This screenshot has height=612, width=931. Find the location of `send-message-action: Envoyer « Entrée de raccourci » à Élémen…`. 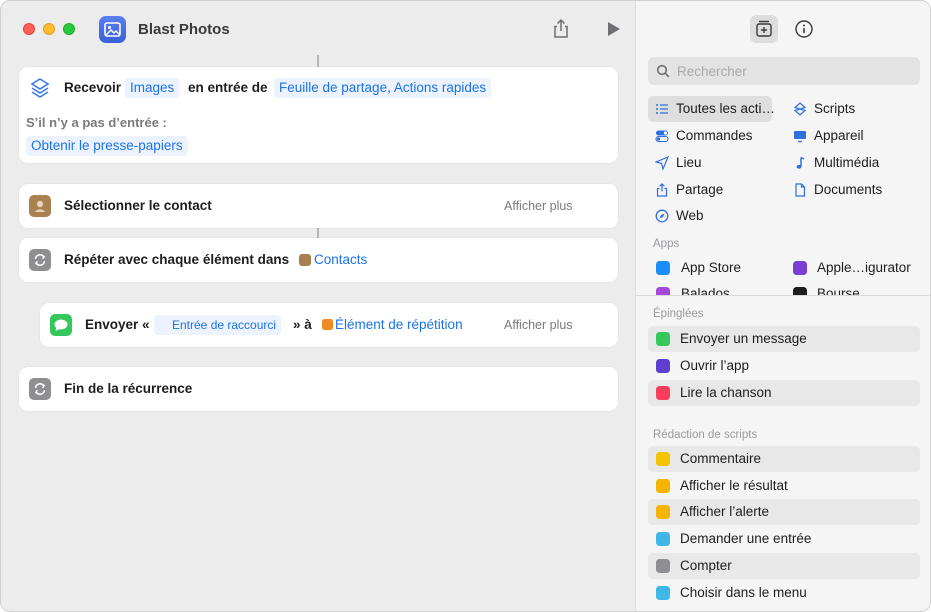

send-message-action: Envoyer « Entrée de raccourci » à Élémen… is located at coordinates (329, 325).